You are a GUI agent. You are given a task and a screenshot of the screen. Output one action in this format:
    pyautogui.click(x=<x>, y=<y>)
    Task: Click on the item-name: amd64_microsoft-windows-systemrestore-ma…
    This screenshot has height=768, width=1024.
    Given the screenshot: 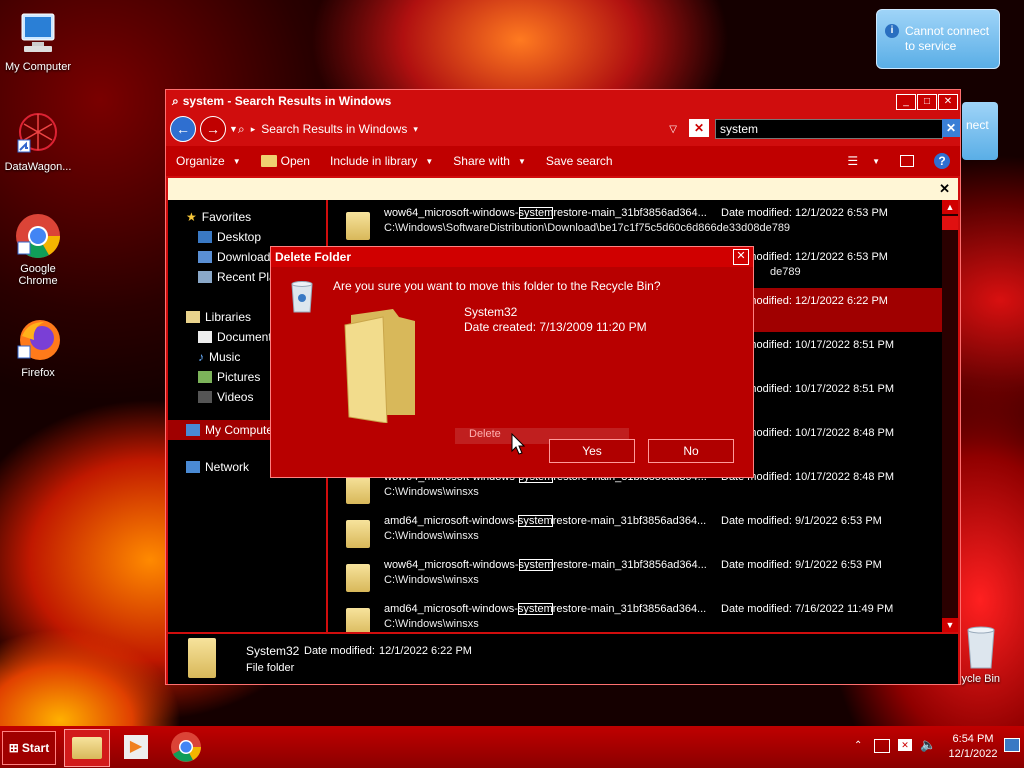 What is the action you would take?
    pyautogui.click(x=545, y=609)
    